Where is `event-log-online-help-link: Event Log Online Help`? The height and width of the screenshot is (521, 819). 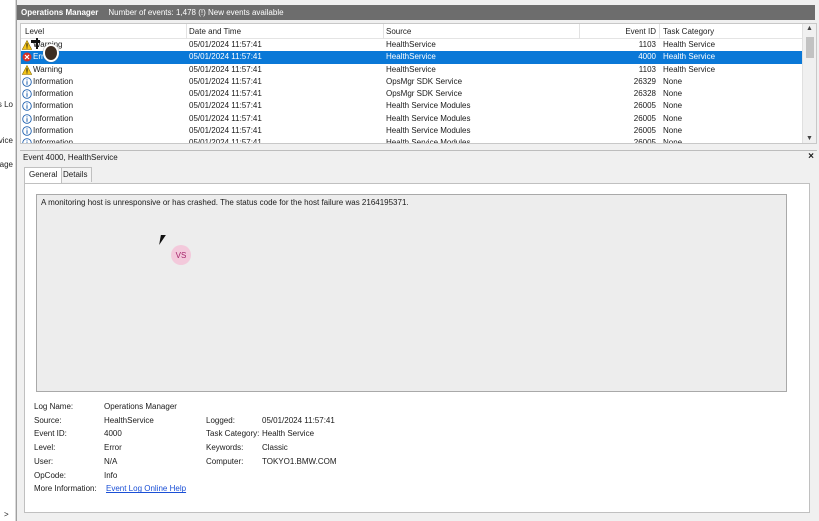
event-log-online-help-link: Event Log Online Help is located at coordinates (146, 488).